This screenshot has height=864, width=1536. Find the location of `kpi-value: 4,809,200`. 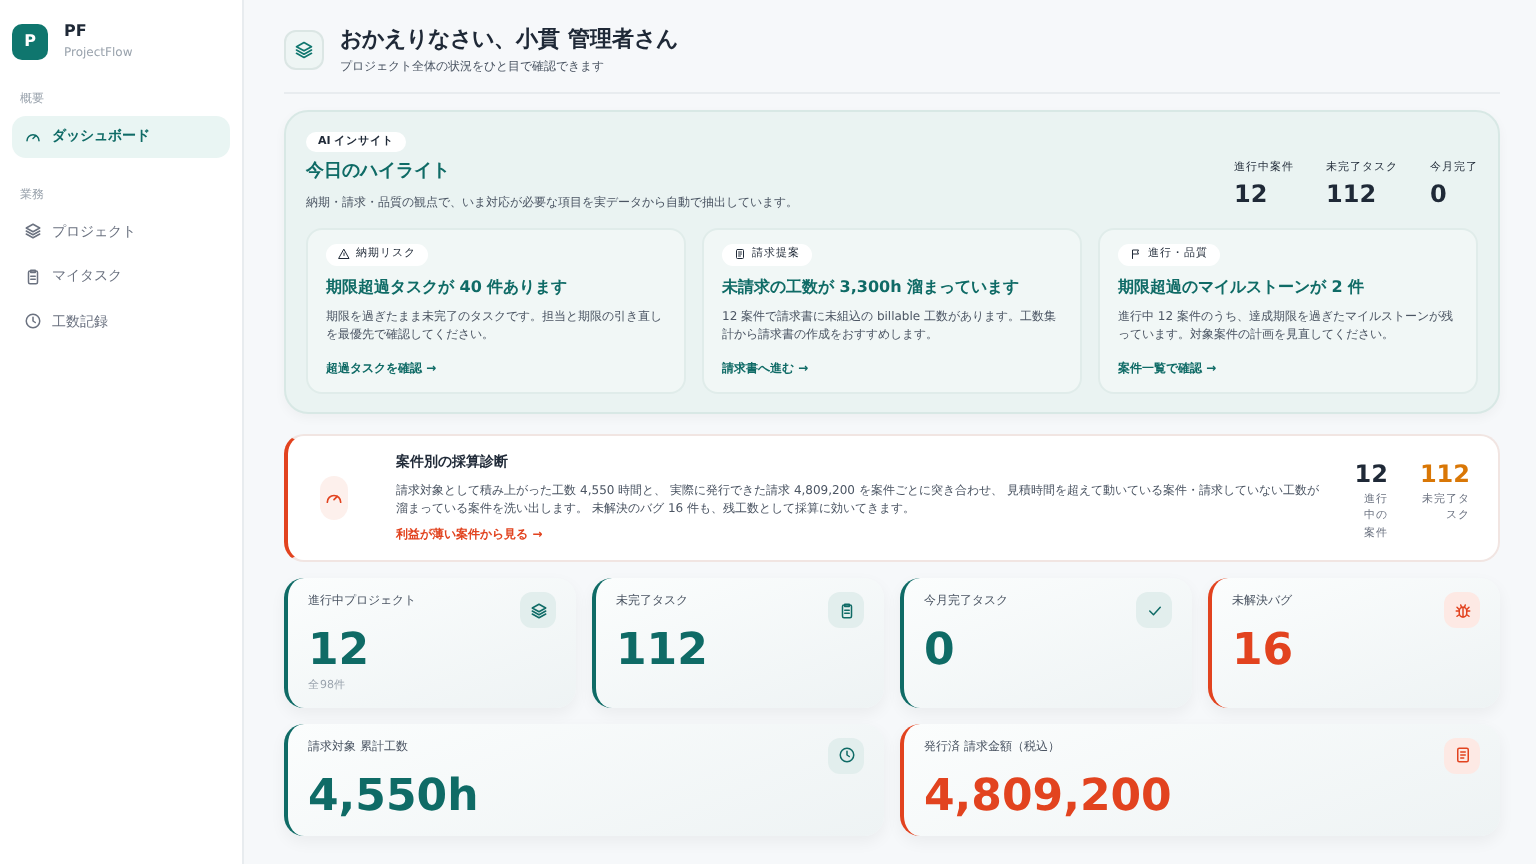

kpi-value: 4,809,200 is located at coordinates (1049, 797).